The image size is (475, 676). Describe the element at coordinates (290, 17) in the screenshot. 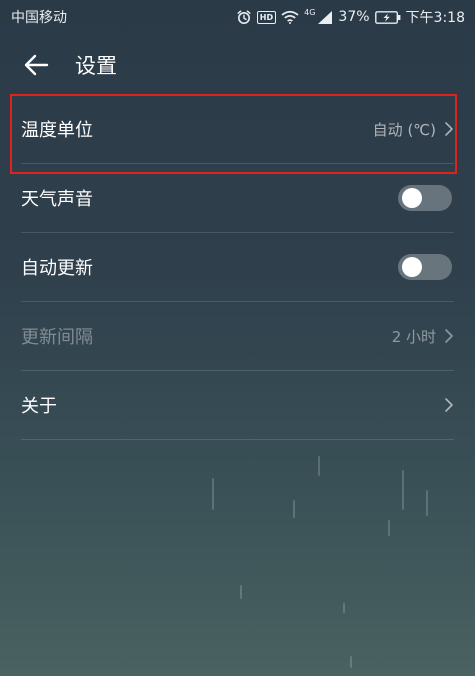

I see `wifi-icon` at that location.